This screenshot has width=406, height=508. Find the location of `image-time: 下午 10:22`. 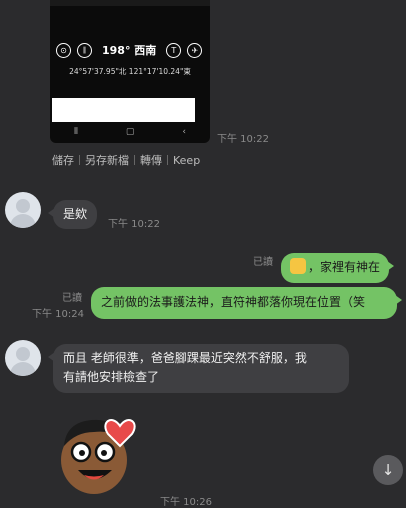

image-time: 下午 10:22 is located at coordinates (243, 139).